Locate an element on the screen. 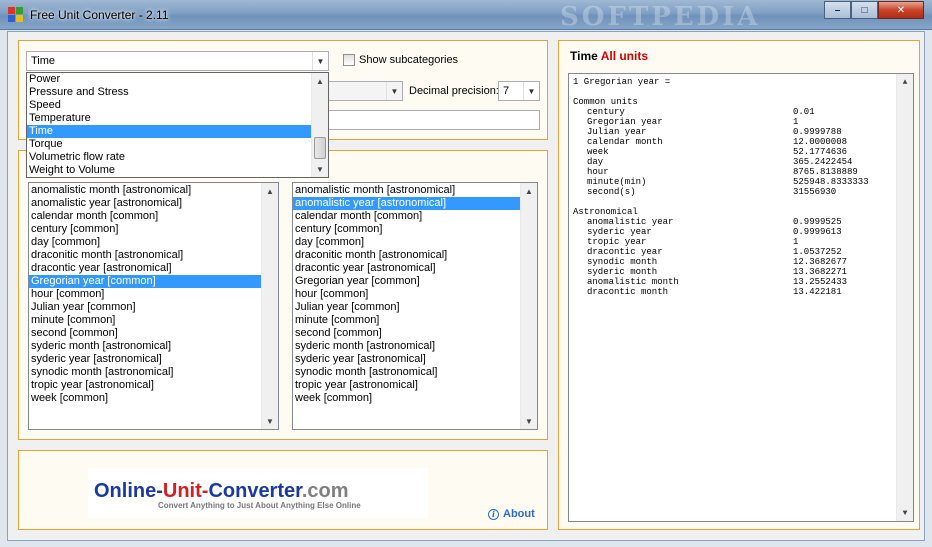 The image size is (932, 547). logo-text-online: Online- is located at coordinates (128, 491).